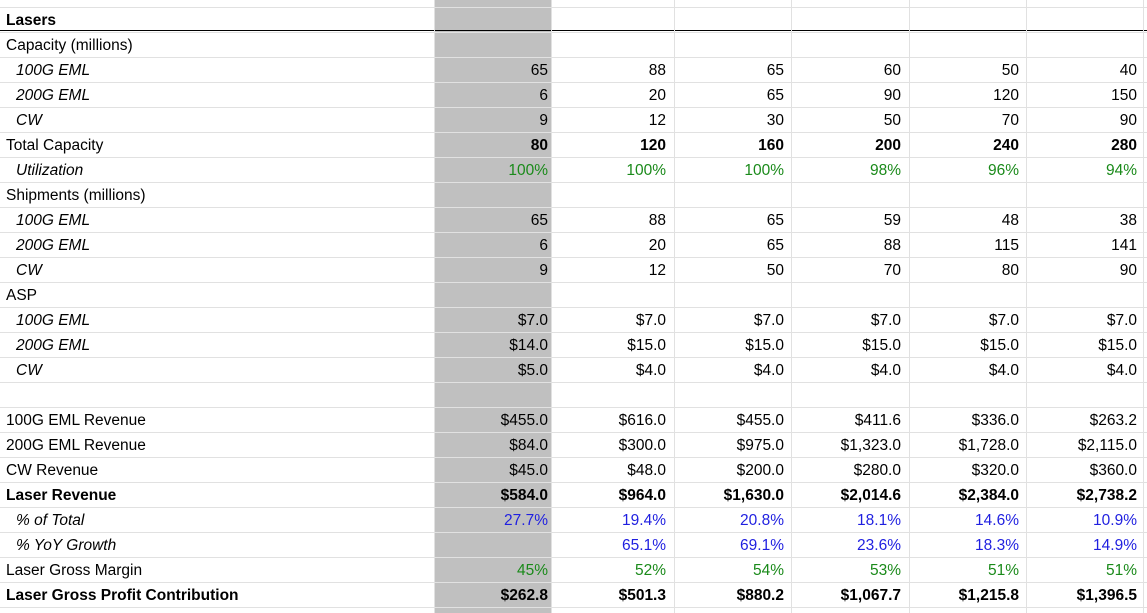 This screenshot has height=613, width=1147. I want to click on value-cell: 10.9%, so click(1115, 520).